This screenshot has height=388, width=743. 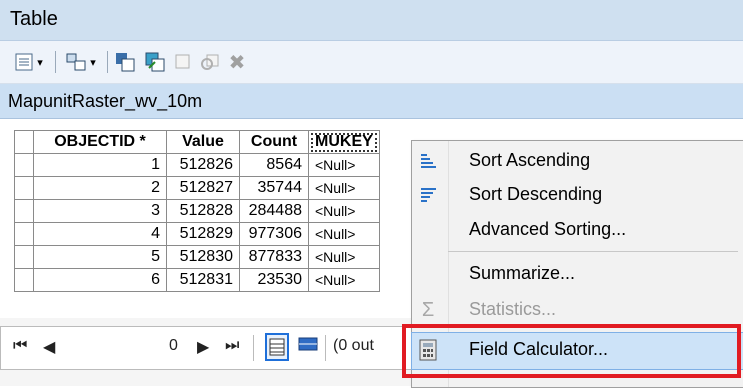 I want to click on show-selected-records-button, so click(x=309, y=347).